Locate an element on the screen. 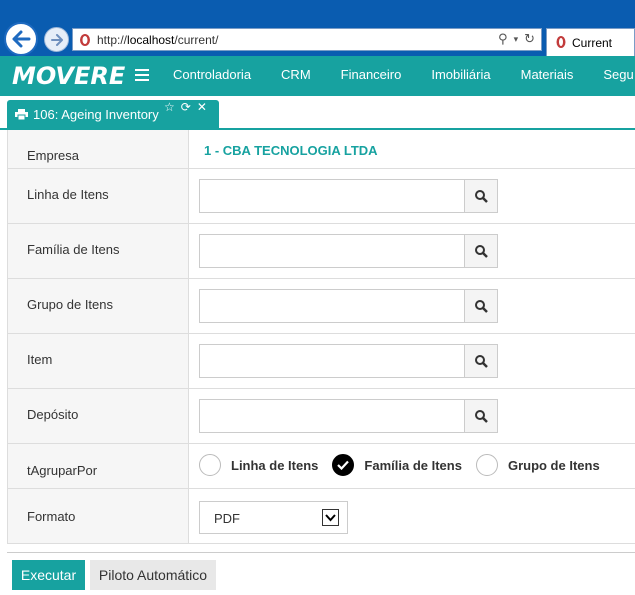 Image resolution: width=635 pixels, height=595 pixels. menu-item-controladoria: Controladoria is located at coordinates (212, 76).